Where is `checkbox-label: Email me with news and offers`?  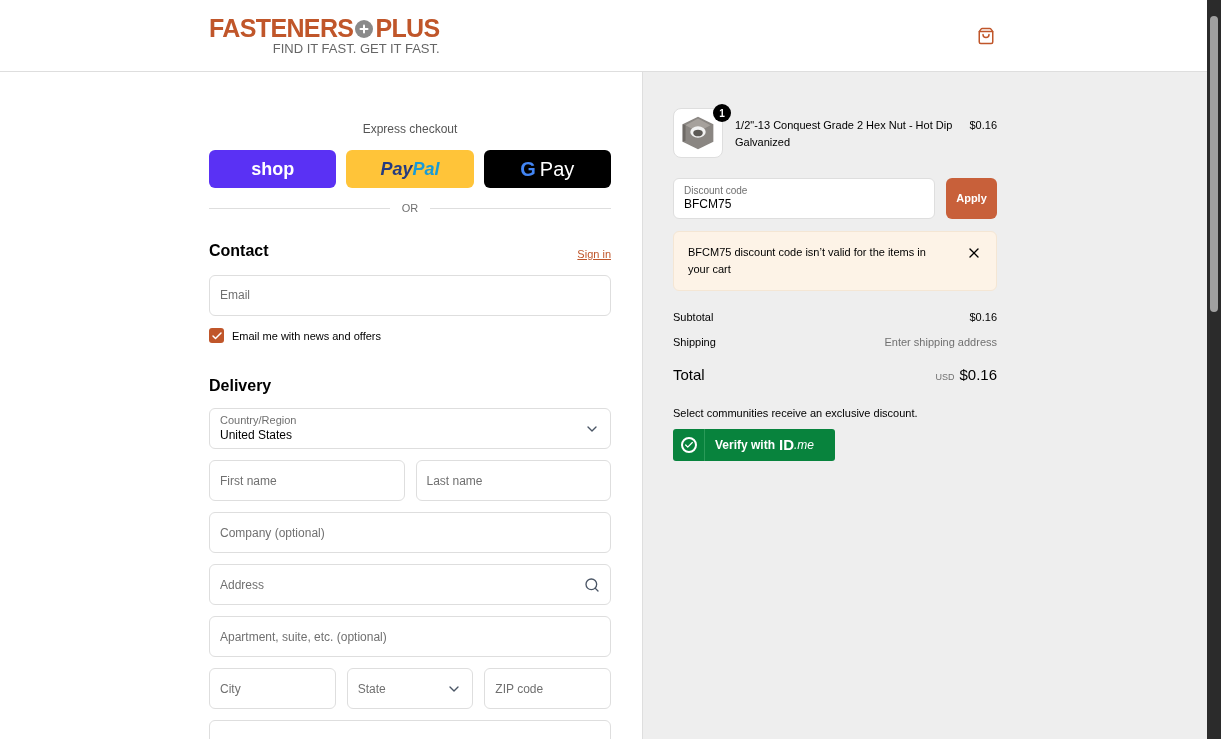 checkbox-label: Email me with news and offers is located at coordinates (306, 336).